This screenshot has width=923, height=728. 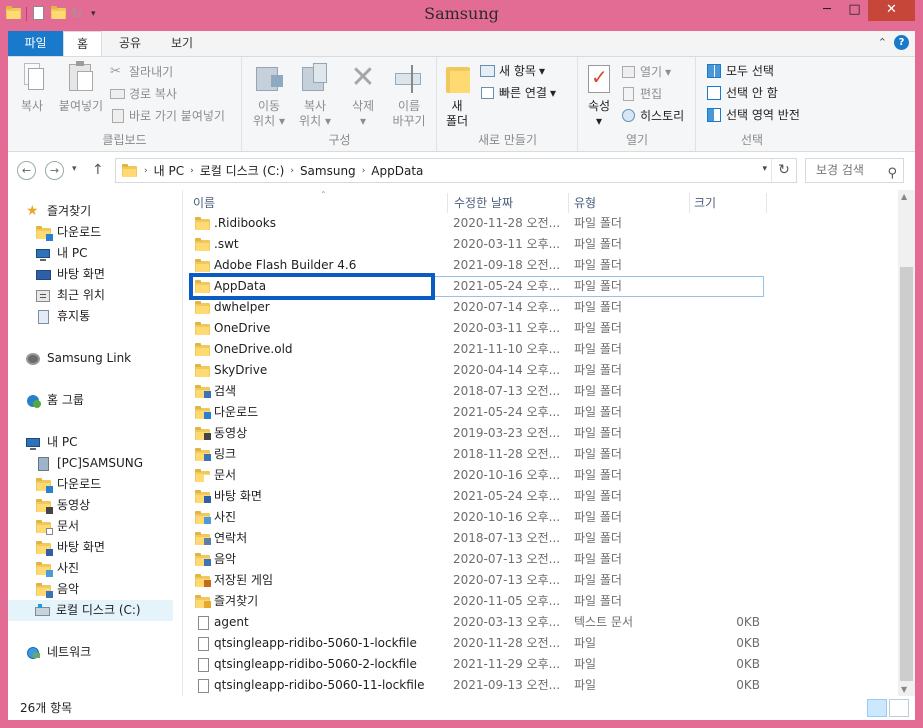 What do you see at coordinates (891, 10) in the screenshot?
I see `close-button: ✕` at bounding box center [891, 10].